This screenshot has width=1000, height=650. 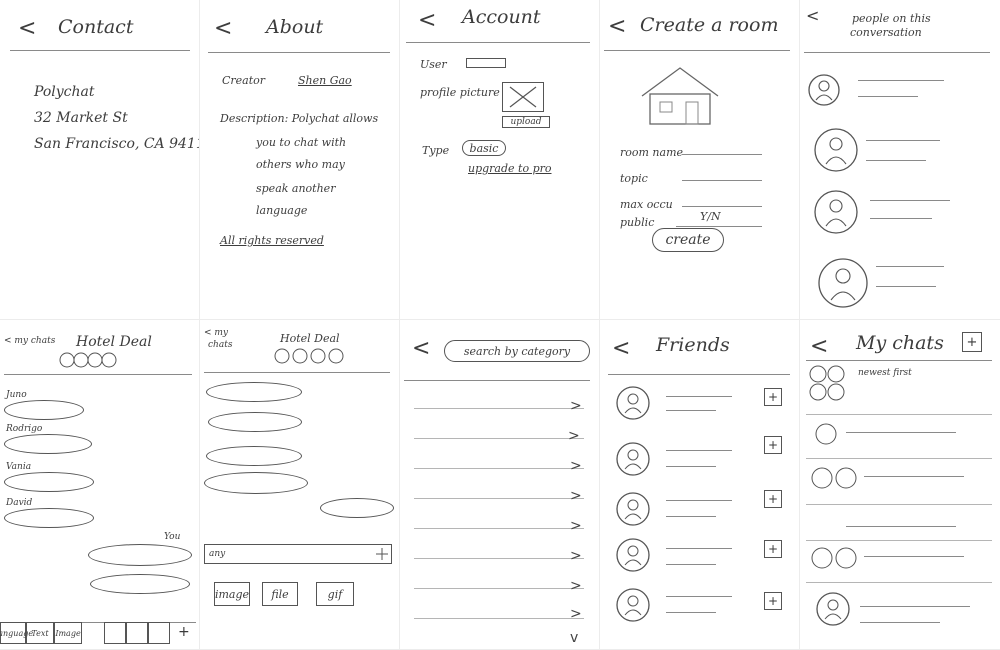 I want to click on profile-picture-placeholder, so click(x=523, y=97).